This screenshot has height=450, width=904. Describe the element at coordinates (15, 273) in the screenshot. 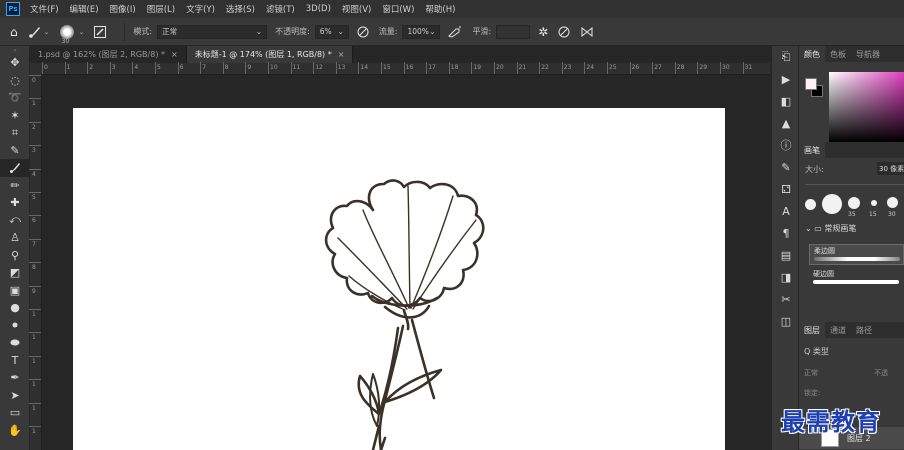

I see `eraser-tool-icon: ◩` at that location.